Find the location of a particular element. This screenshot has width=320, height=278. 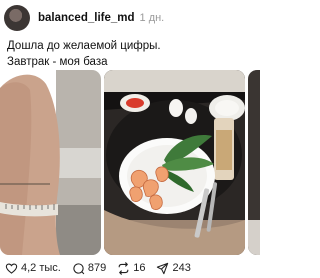

share-button: 243 is located at coordinates (173, 268).